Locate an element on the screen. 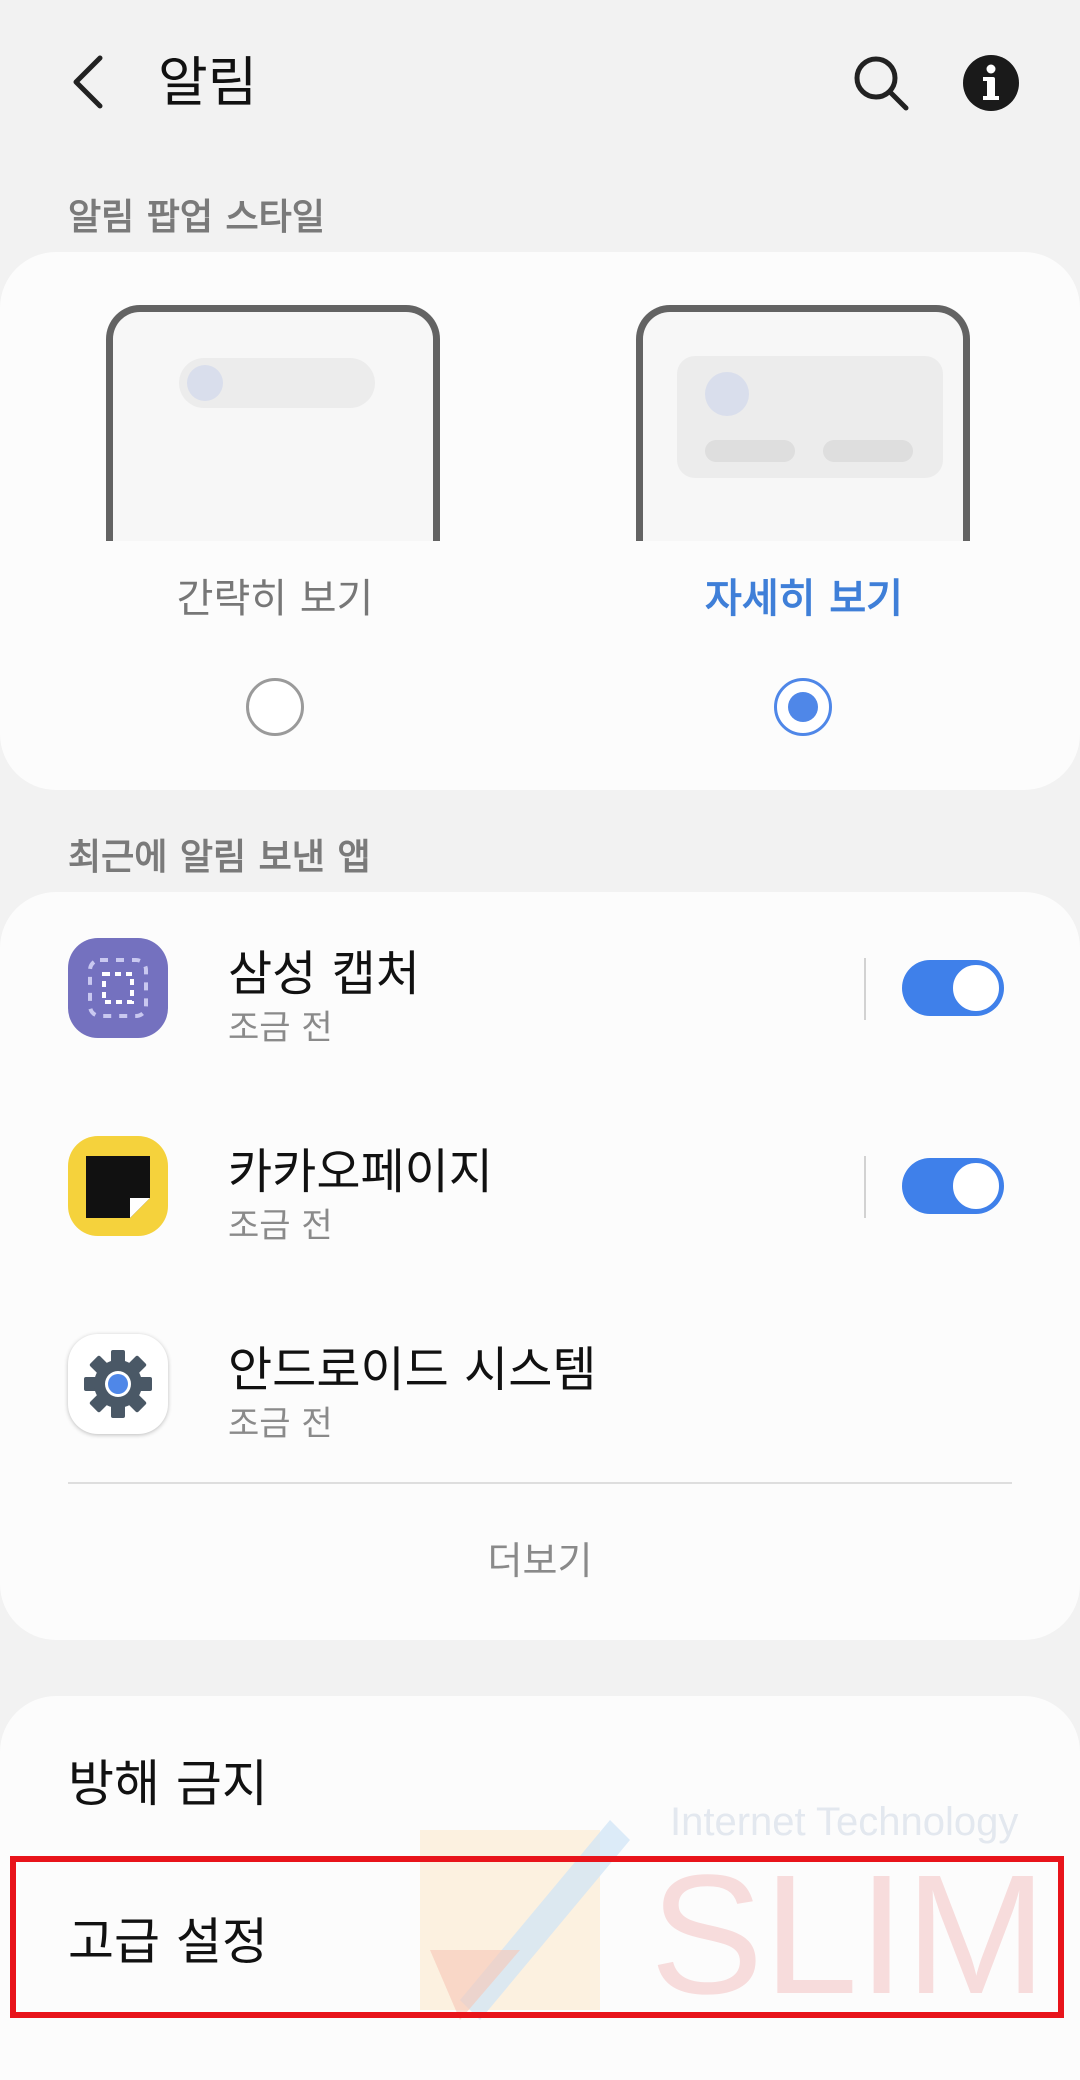 Image resolution: width=1080 pixels, height=2080 pixels. search-button is located at coordinates (881, 83).